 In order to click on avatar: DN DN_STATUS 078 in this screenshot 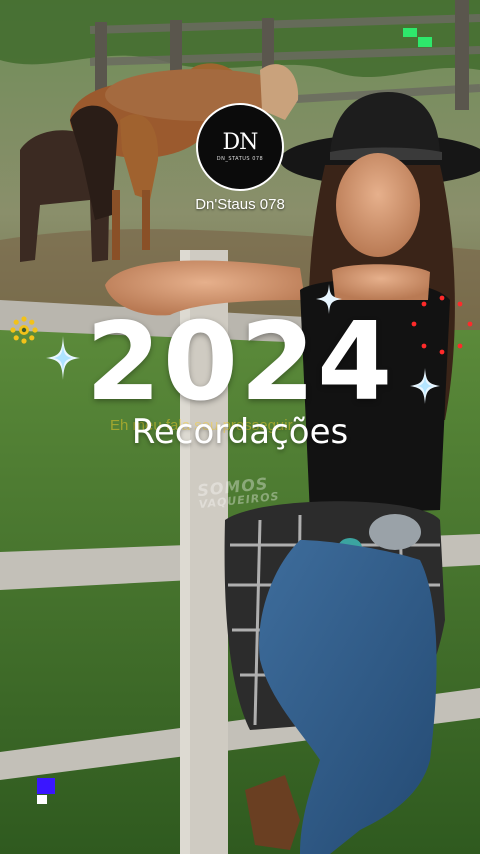, I will do `click(240, 147)`.